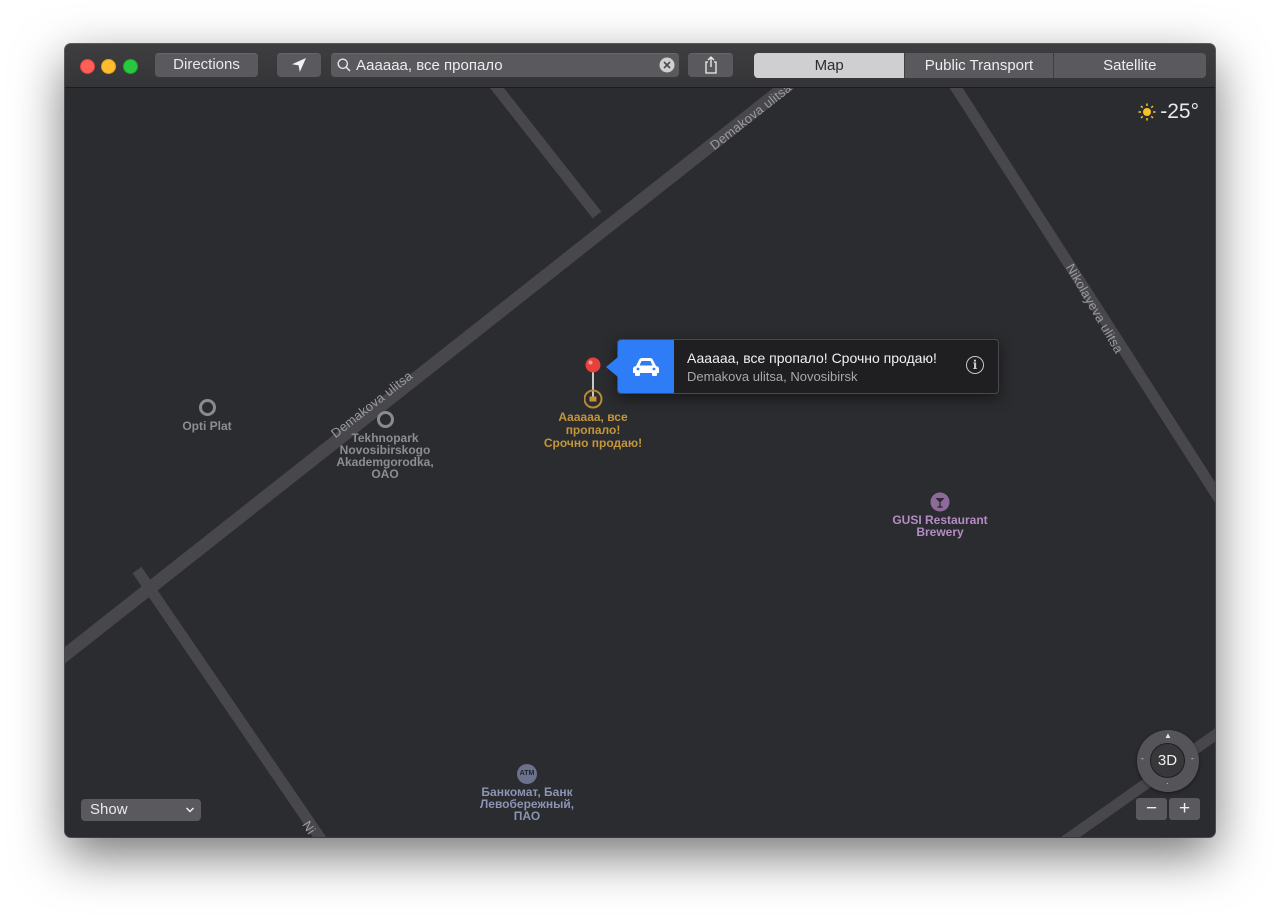  I want to click on poi-opti-plat: Opti Plat, so click(207, 415).